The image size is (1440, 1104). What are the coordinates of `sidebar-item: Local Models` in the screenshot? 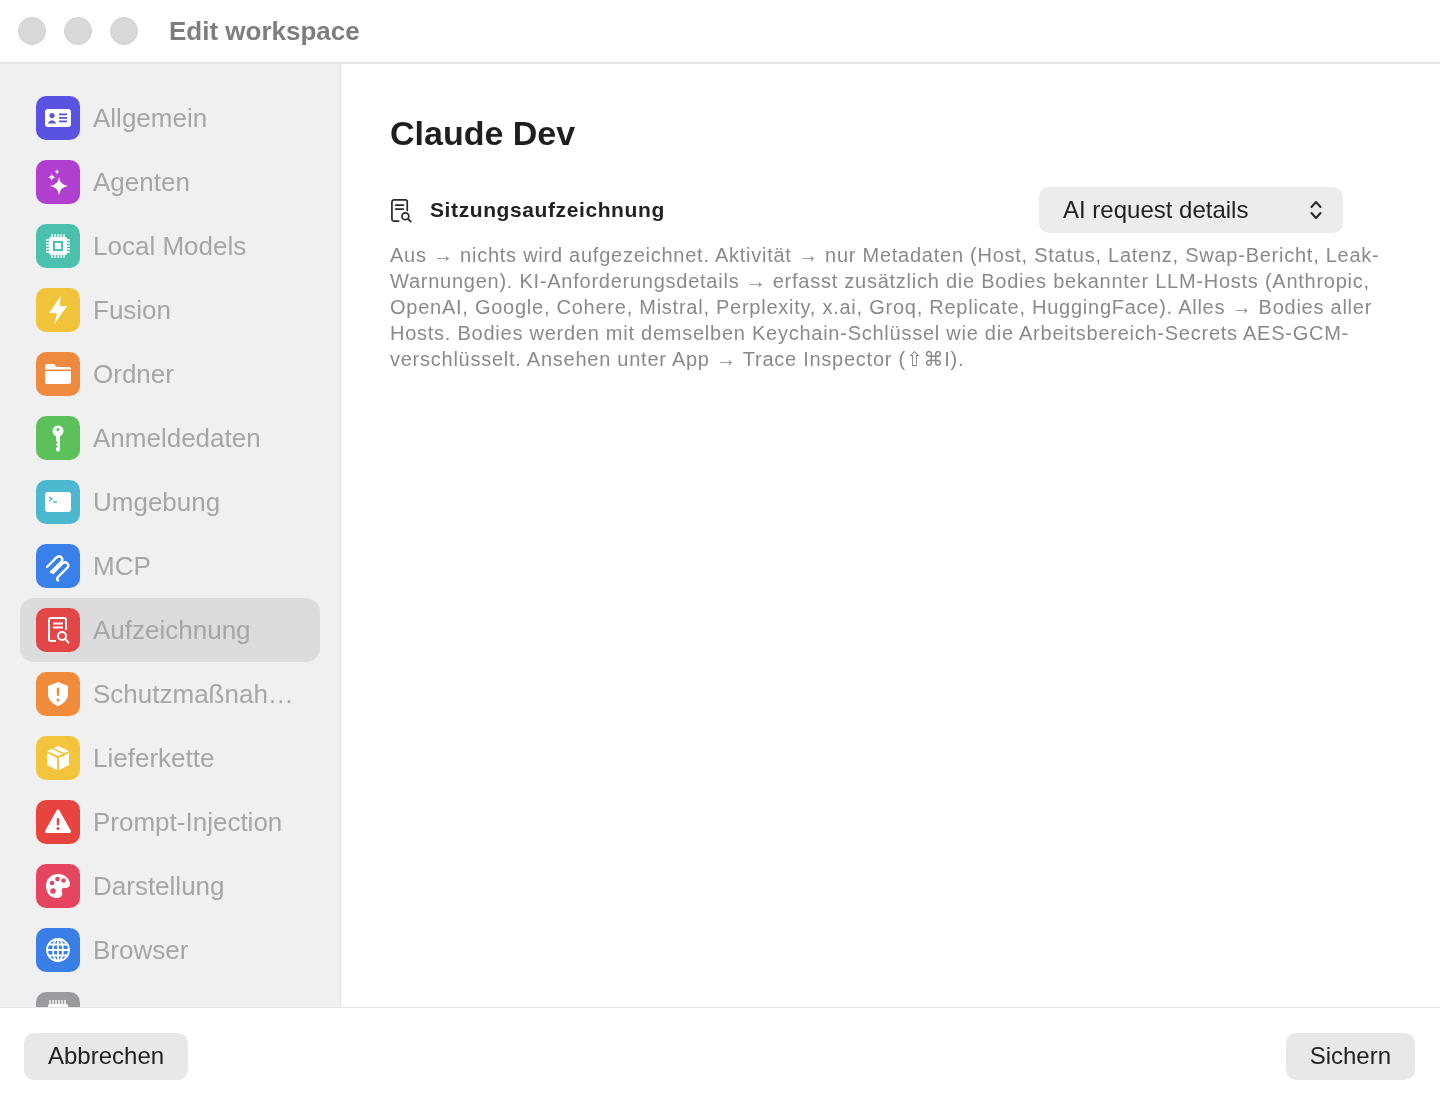 It's located at (170, 246).